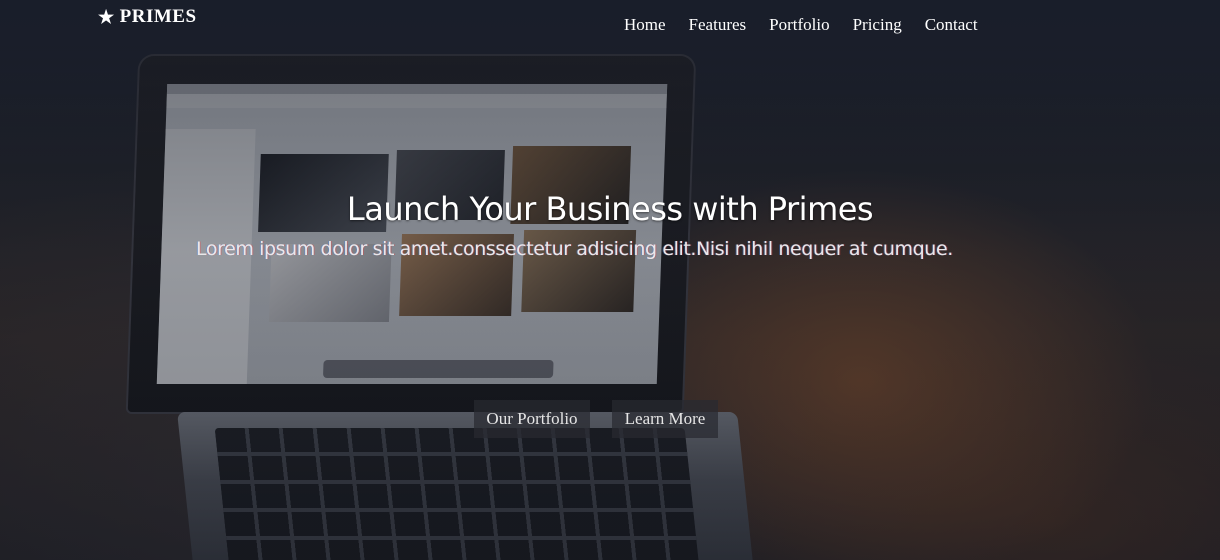  Describe the element at coordinates (877, 25) in the screenshot. I see `nav-item-pricing: Pricing` at that location.